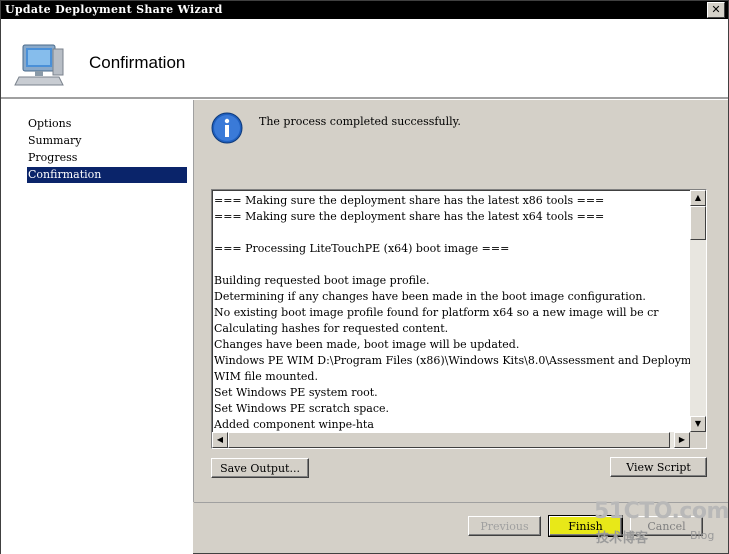 Image resolution: width=729 pixels, height=554 pixels. Describe the element at coordinates (296, 392) in the screenshot. I see `log-line: Set Windows PE system root.` at that location.